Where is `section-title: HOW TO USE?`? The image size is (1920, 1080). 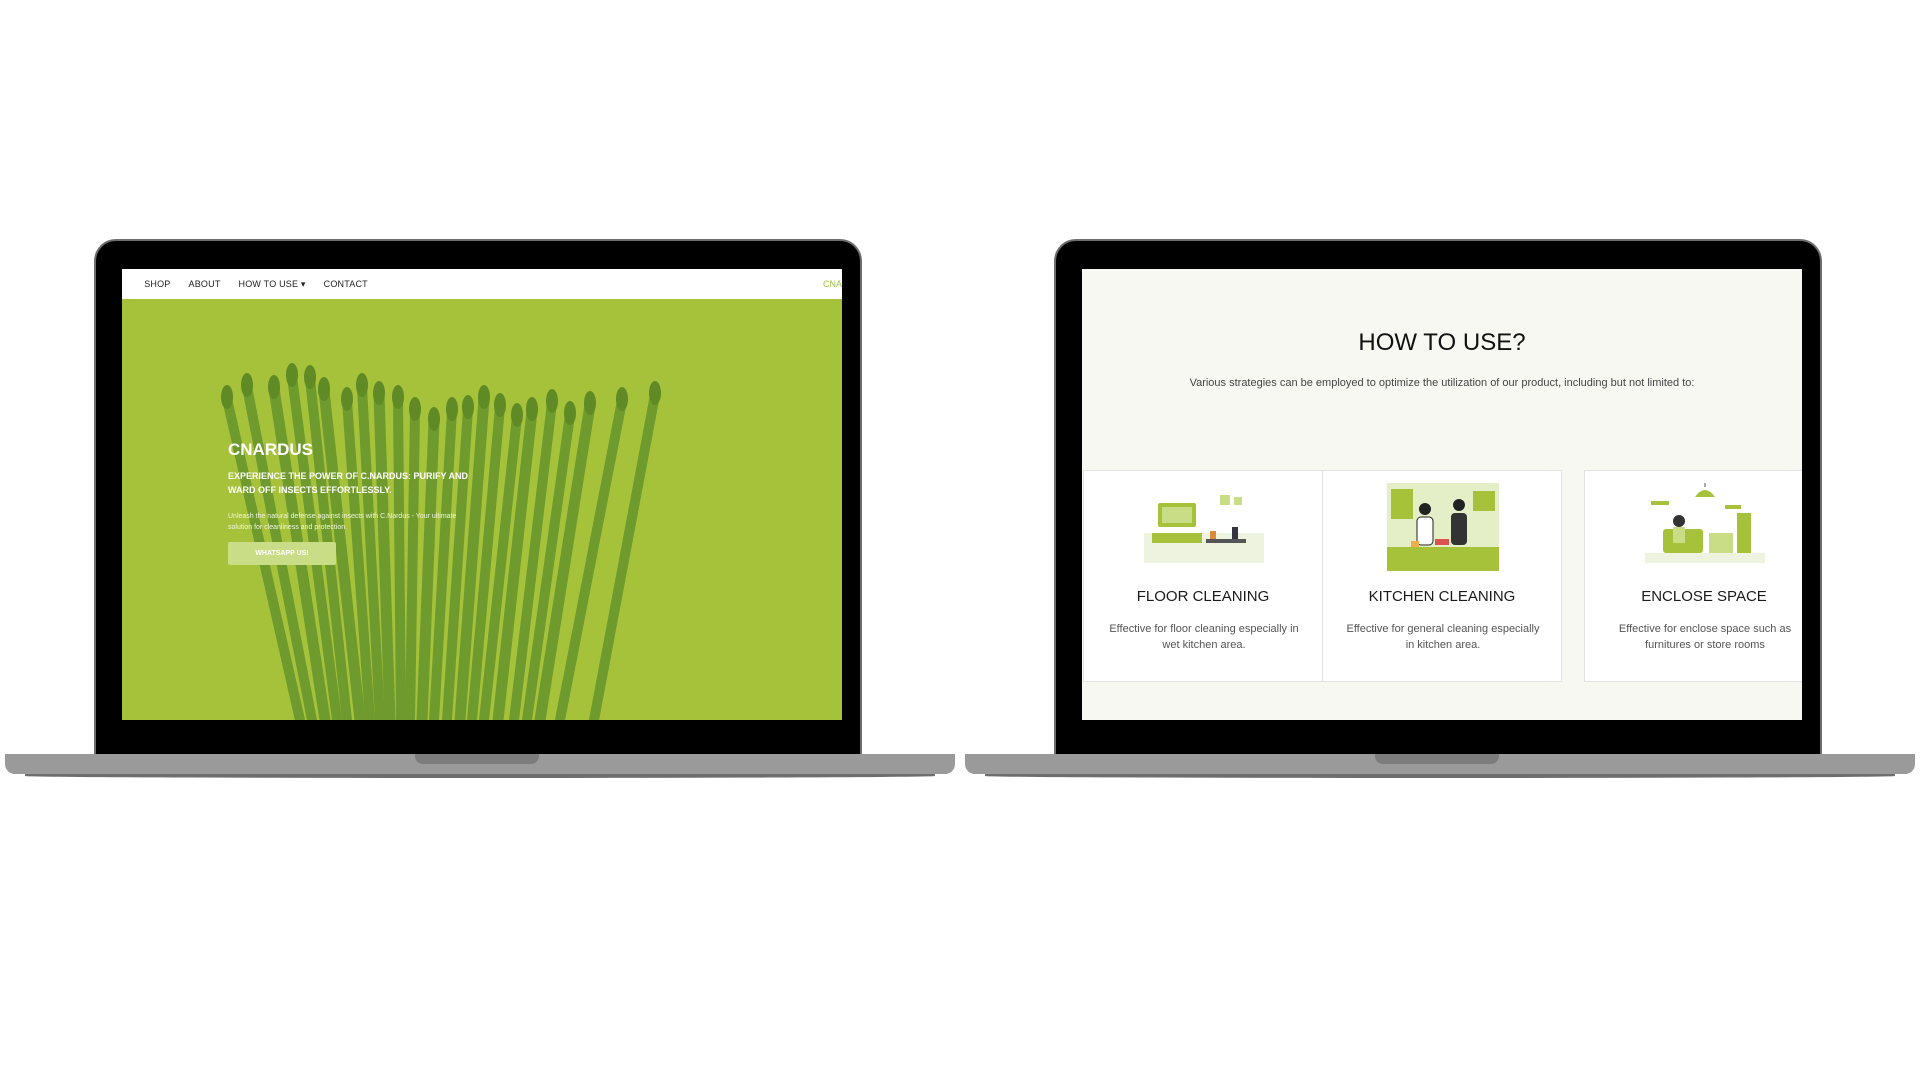 section-title: HOW TO USE? is located at coordinates (1442, 342).